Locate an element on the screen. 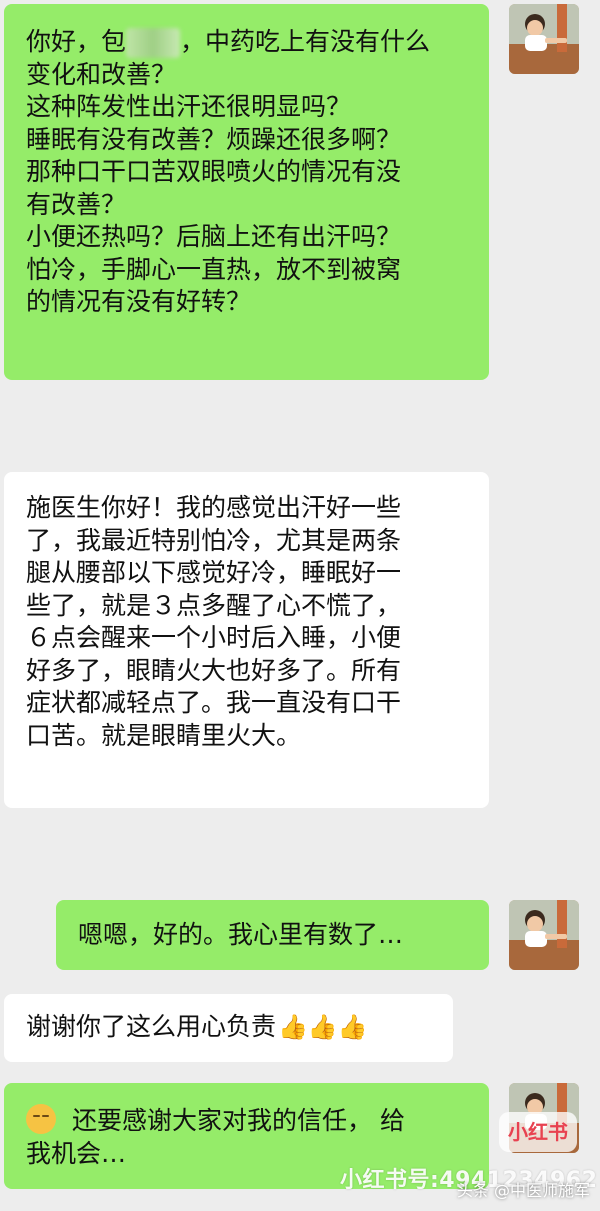 Image resolution: width=600 pixels, height=1211 pixels. message-line: 口苦。就是眼睛里火大。 is located at coordinates (164, 735).